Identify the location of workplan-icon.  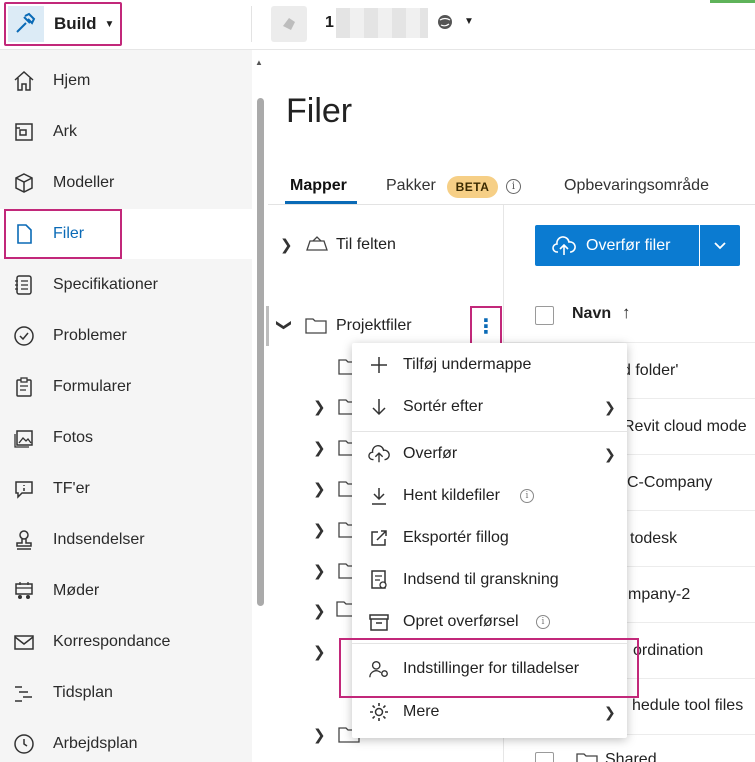
(24, 744).